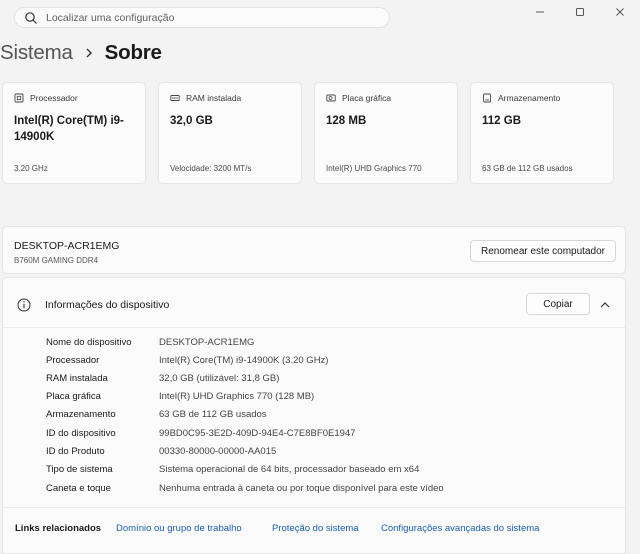  What do you see at coordinates (331, 98) in the screenshot?
I see `gpu-icon` at bounding box center [331, 98].